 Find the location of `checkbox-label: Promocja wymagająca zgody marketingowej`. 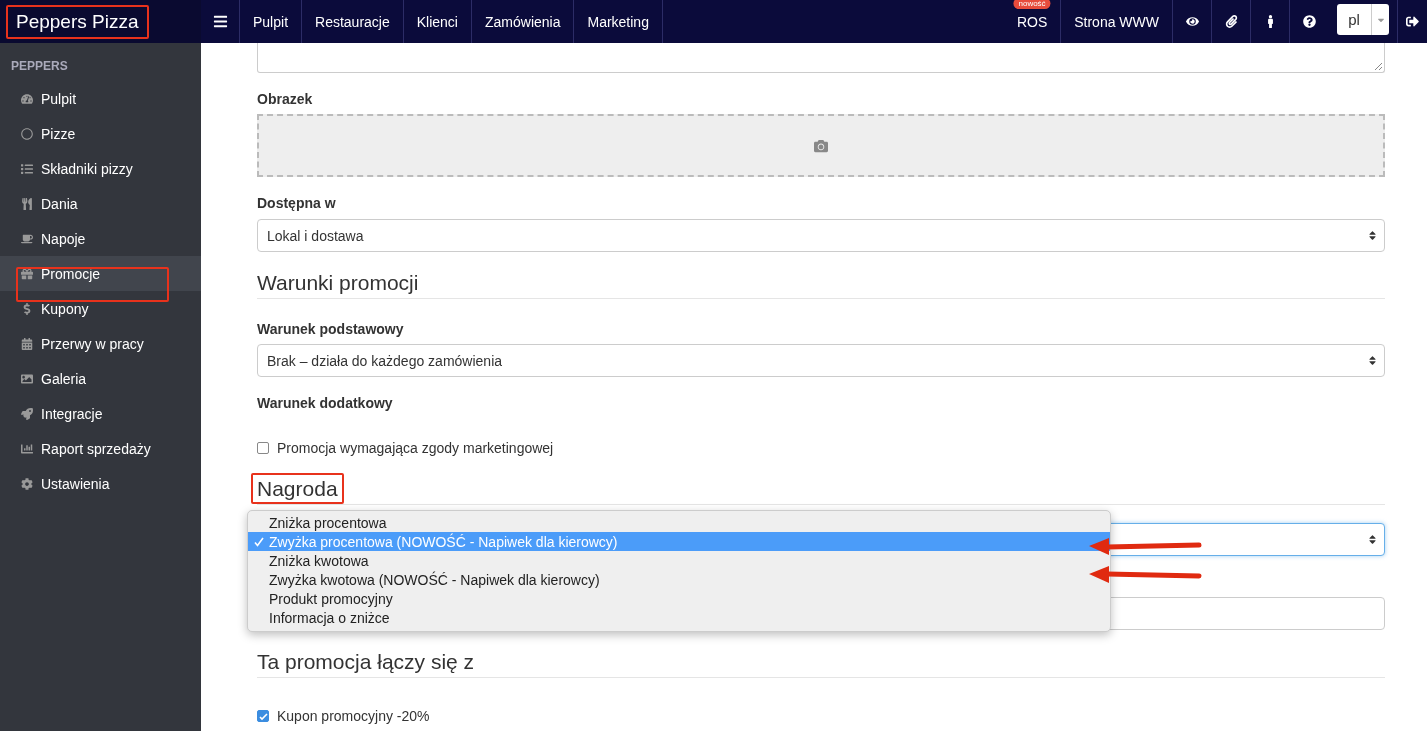

checkbox-label: Promocja wymagająca zgody marketingowej is located at coordinates (415, 448).